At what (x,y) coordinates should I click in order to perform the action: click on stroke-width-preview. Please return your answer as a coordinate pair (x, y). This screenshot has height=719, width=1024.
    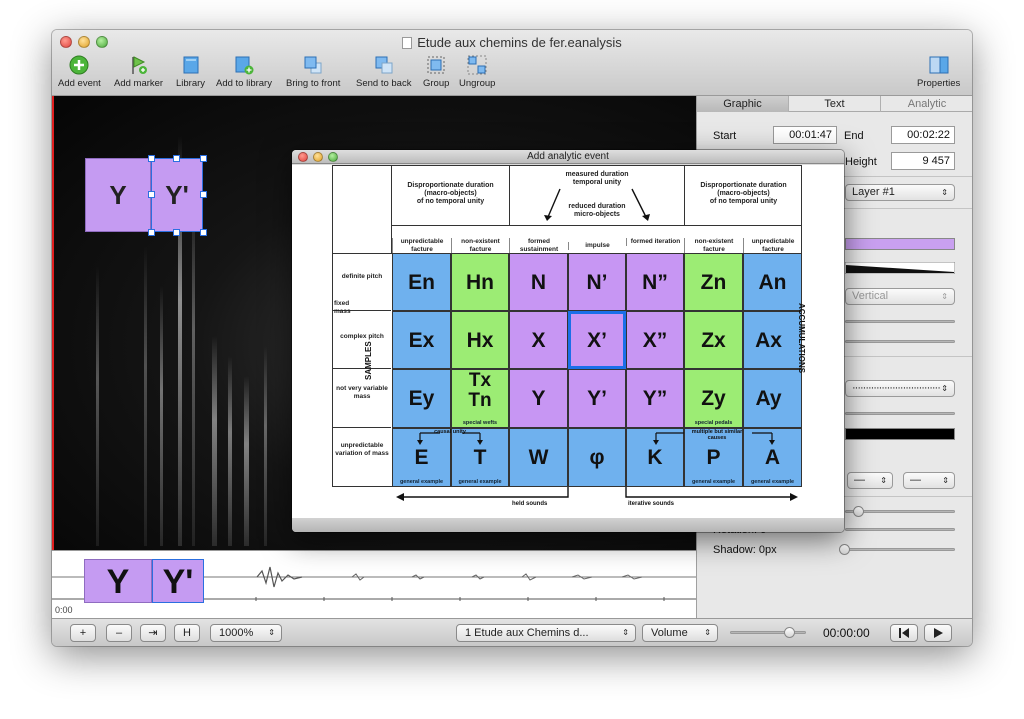
    Looking at the image, I should click on (900, 268).